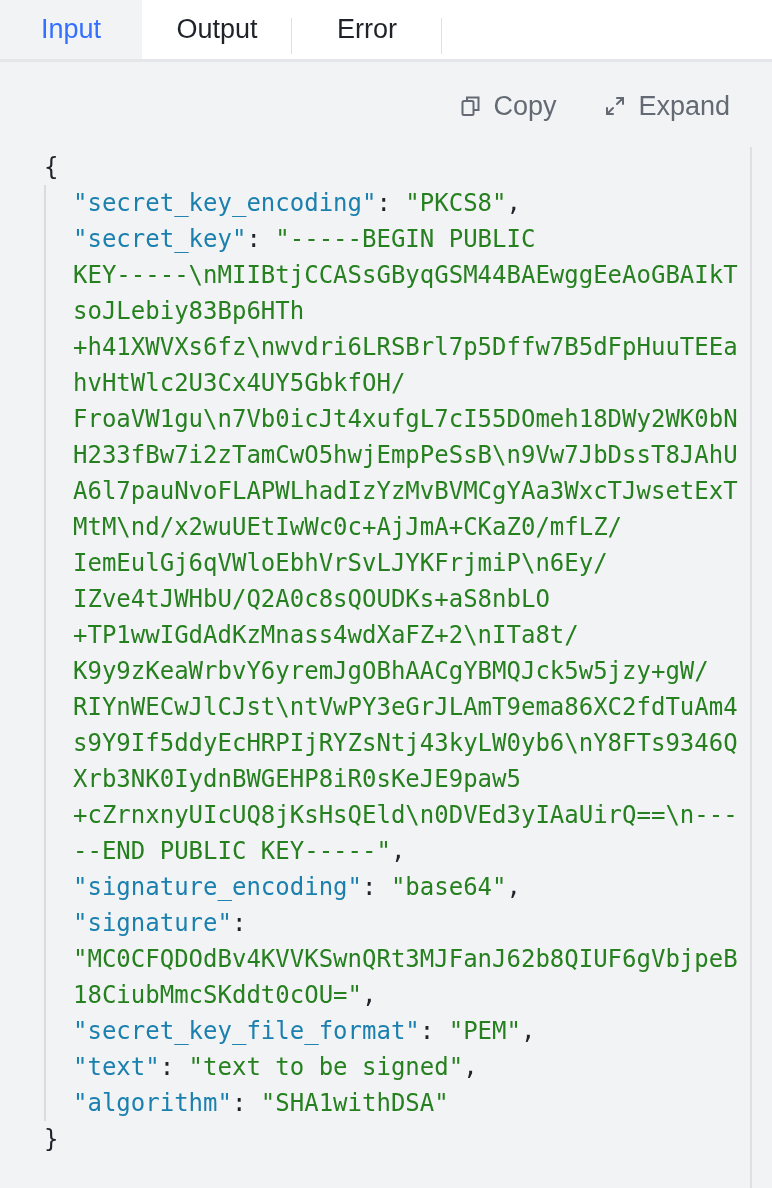 This screenshot has width=772, height=1188. Describe the element at coordinates (225, 202) in the screenshot. I see `json-key: "secret_key_encoding"` at that location.